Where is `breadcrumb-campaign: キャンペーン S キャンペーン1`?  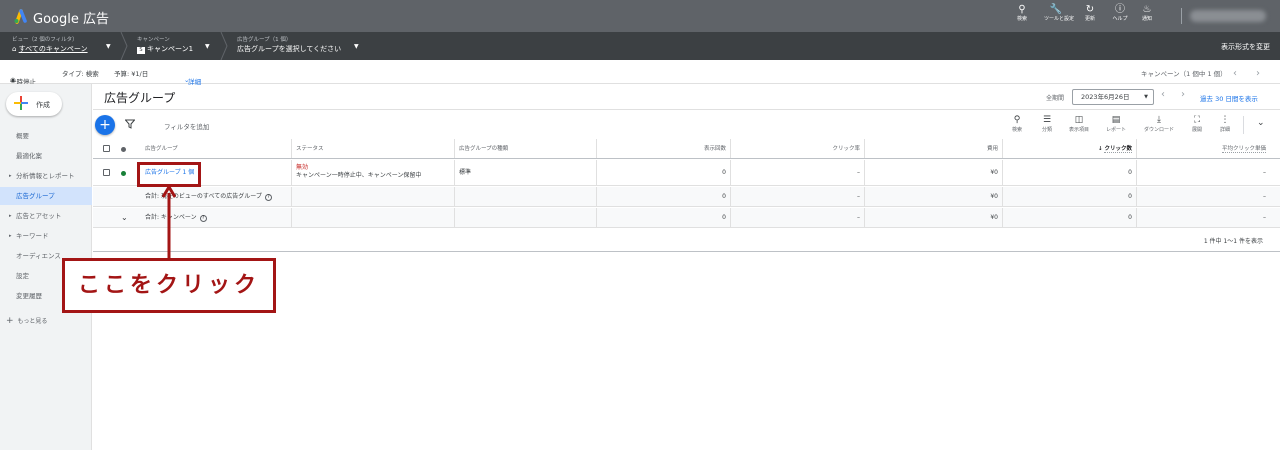 breadcrumb-campaign: キャンペーン S キャンペーン1 is located at coordinates (165, 45).